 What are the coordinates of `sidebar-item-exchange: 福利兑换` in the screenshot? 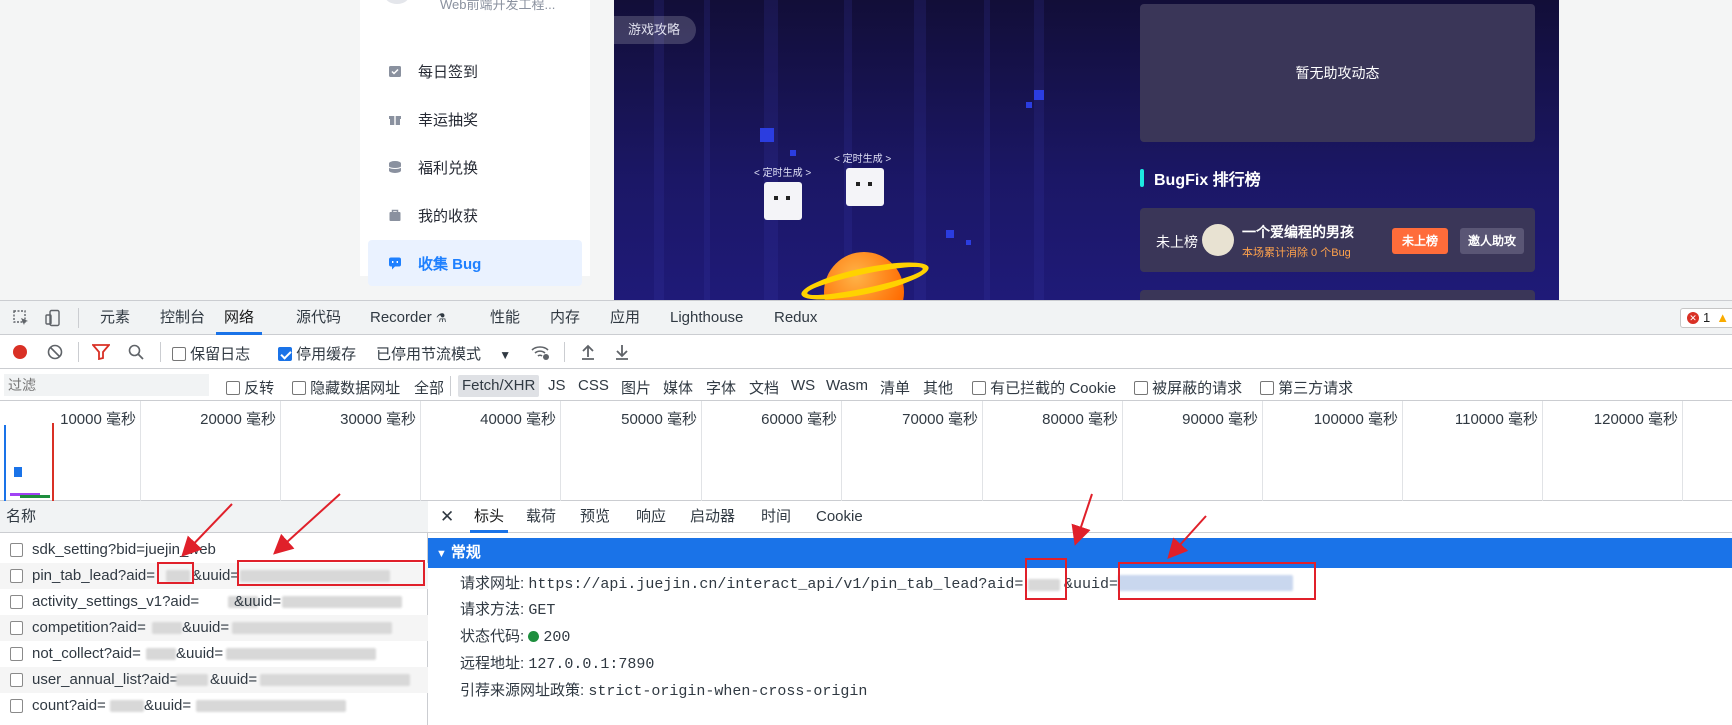 It's located at (475, 167).